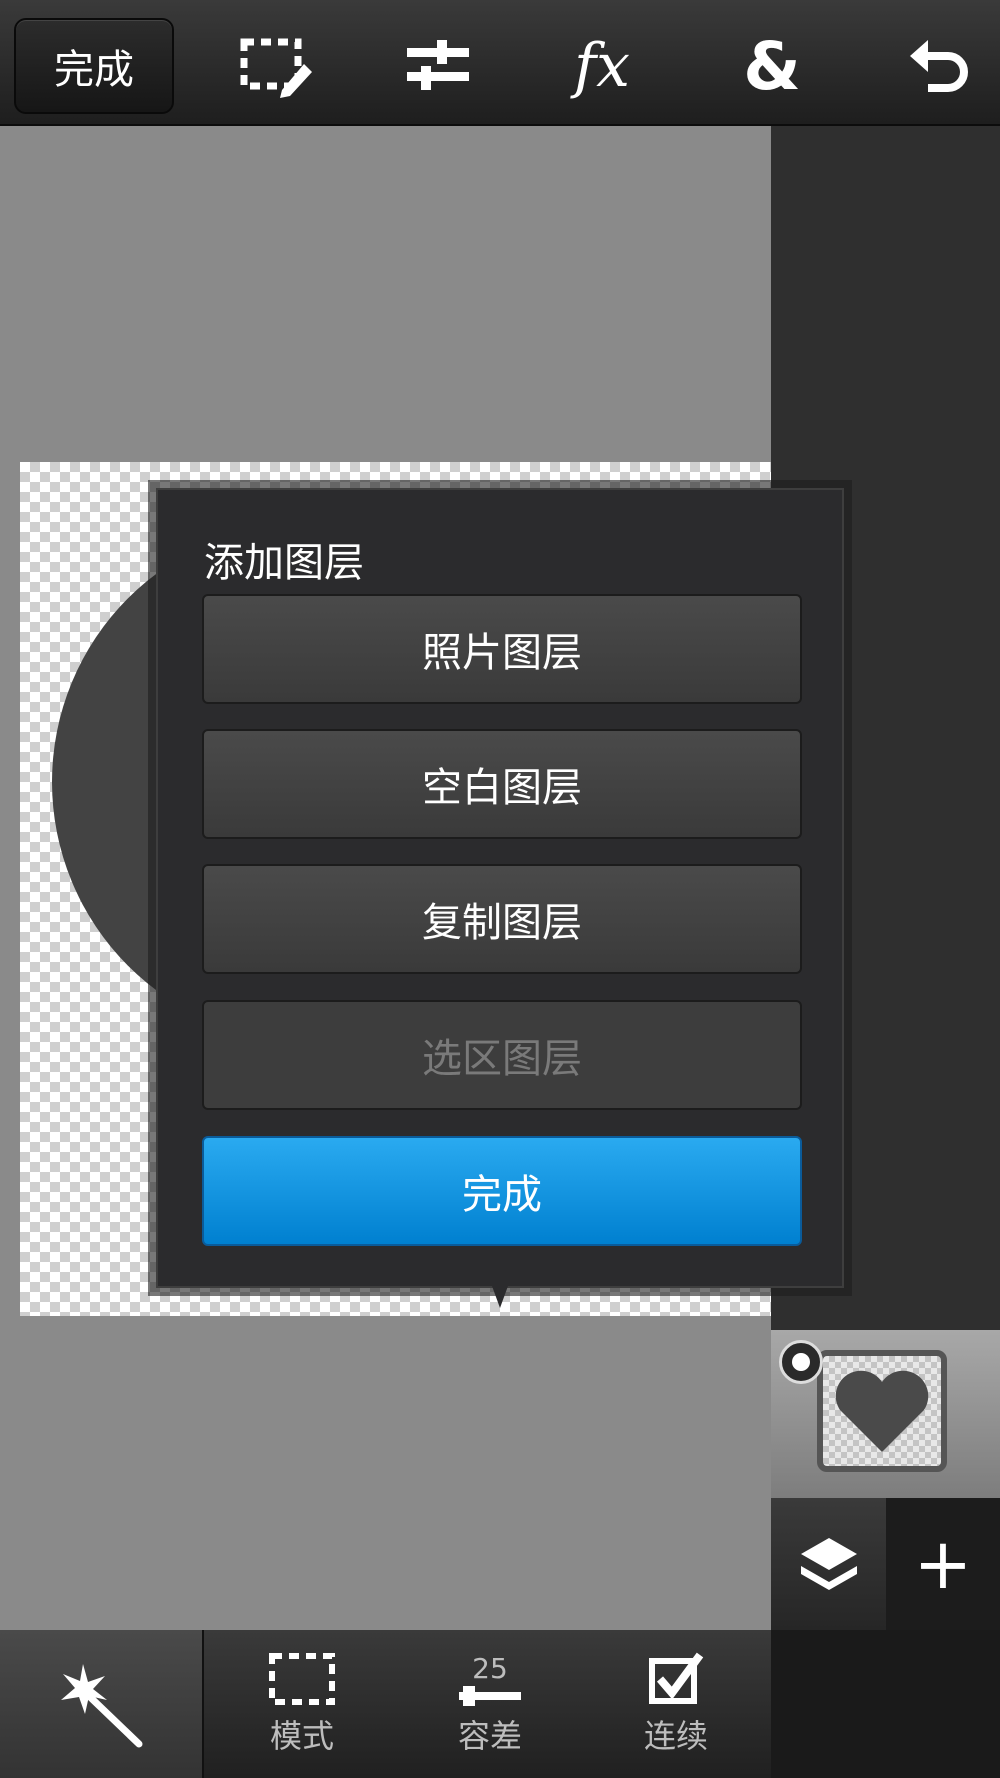 Image resolution: width=1000 pixels, height=1778 pixels. I want to click on add-layer-button: +, so click(943, 1564).